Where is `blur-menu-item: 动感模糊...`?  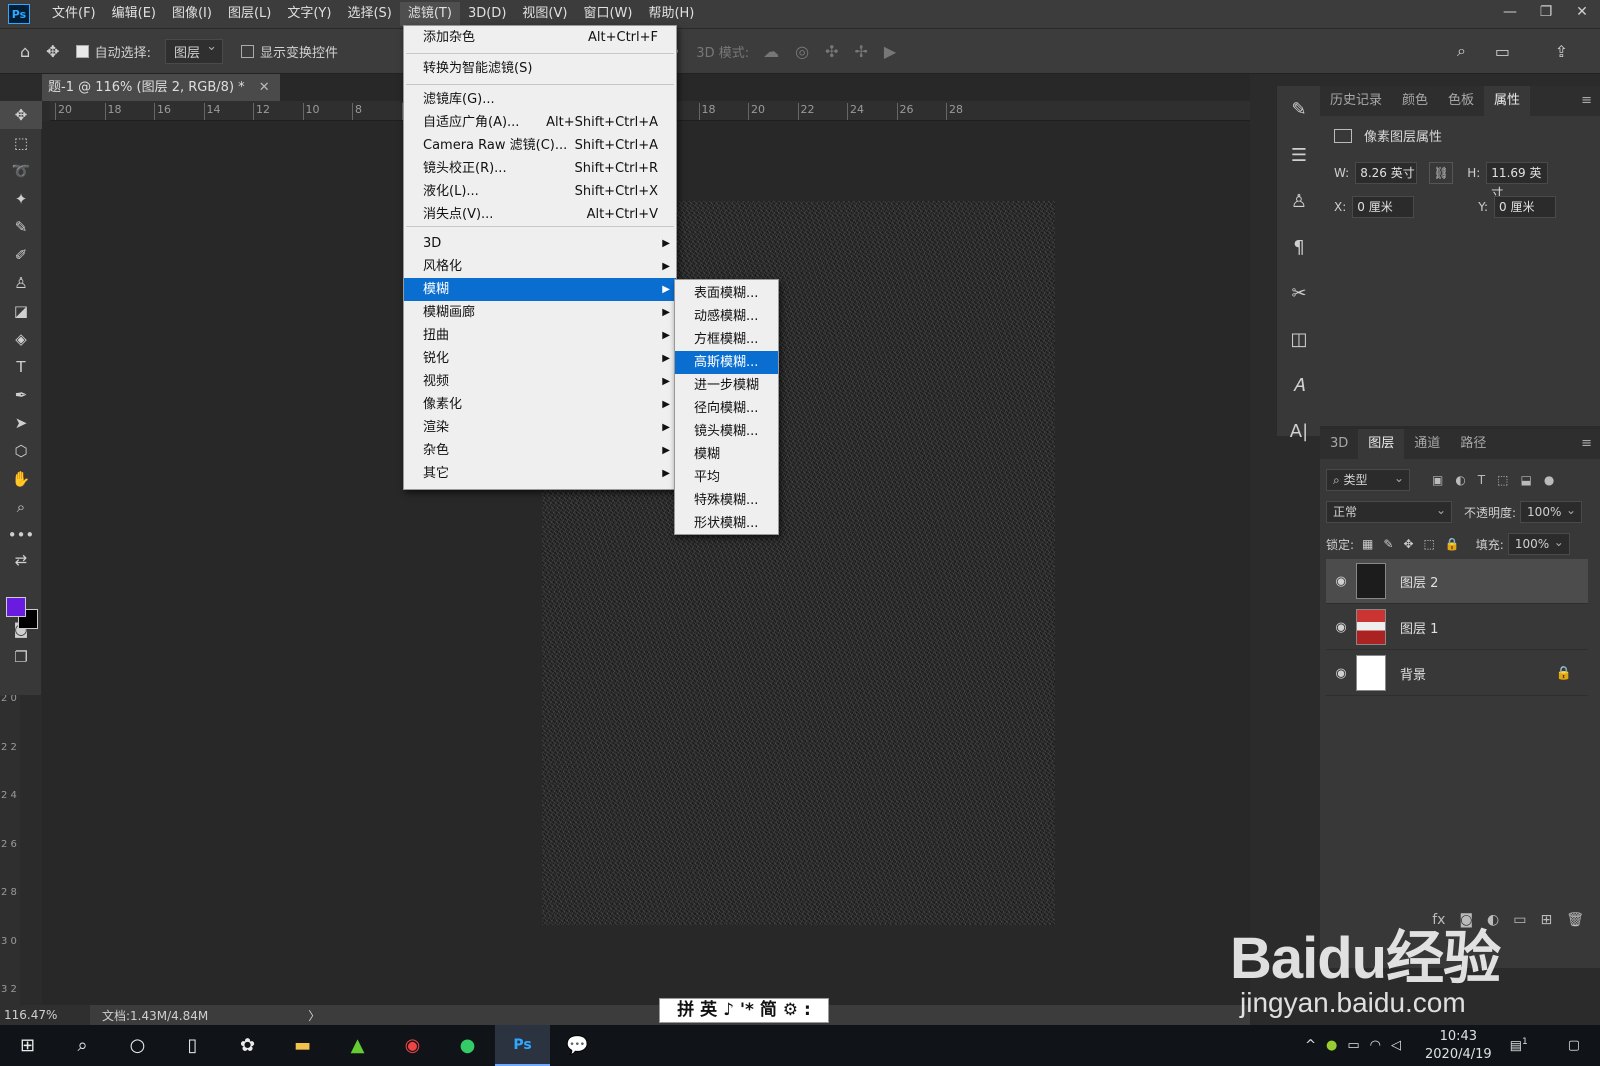 blur-menu-item: 动感模糊... is located at coordinates (726, 316).